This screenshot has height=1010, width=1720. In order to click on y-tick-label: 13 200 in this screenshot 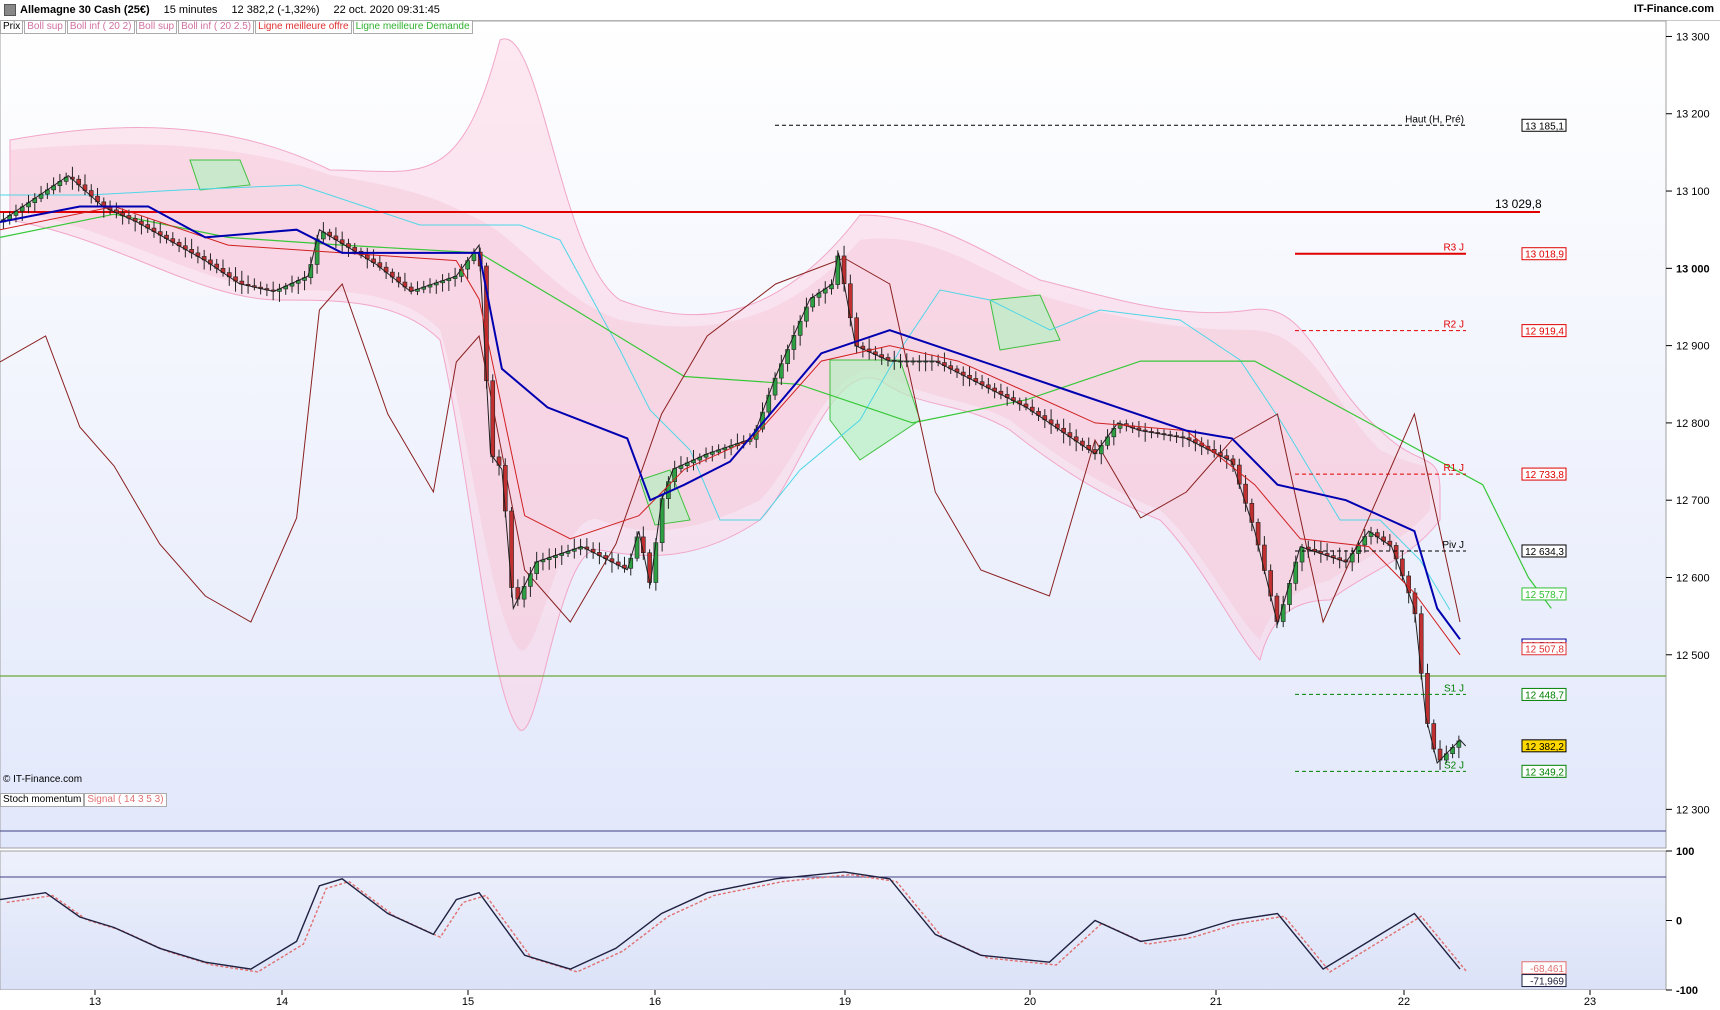, I will do `click(1693, 115)`.